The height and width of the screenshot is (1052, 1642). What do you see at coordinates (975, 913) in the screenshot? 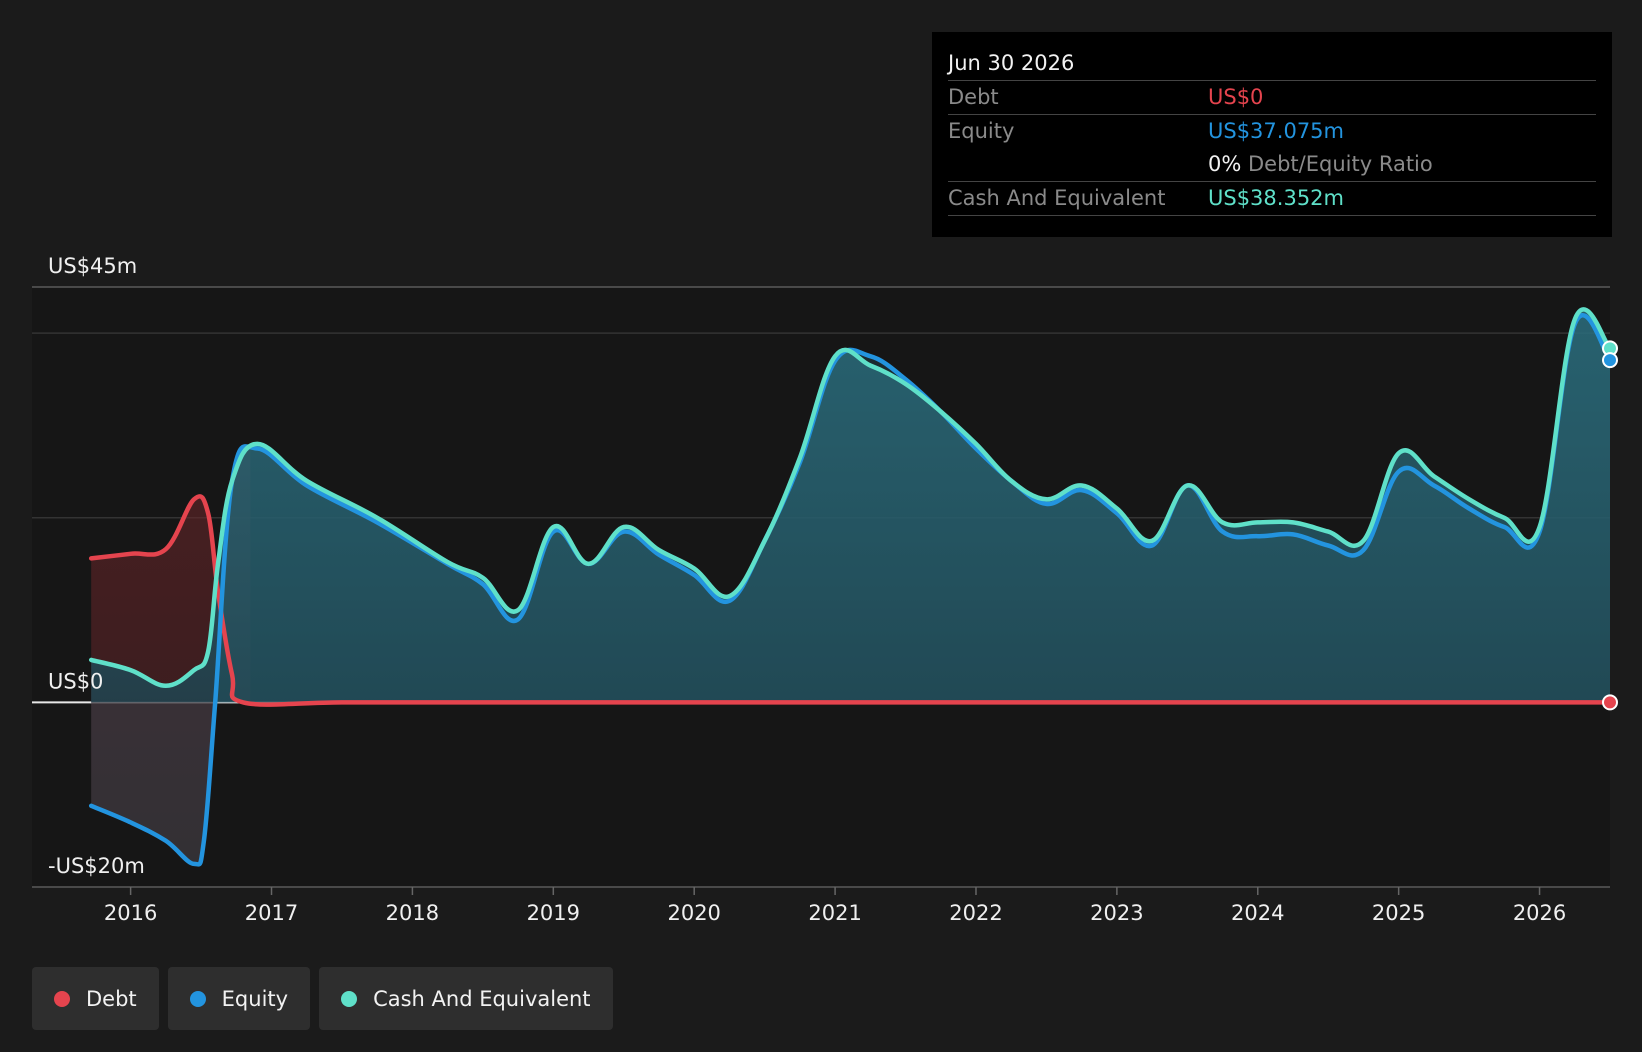
I see `x-tick-label: 2022` at bounding box center [975, 913].